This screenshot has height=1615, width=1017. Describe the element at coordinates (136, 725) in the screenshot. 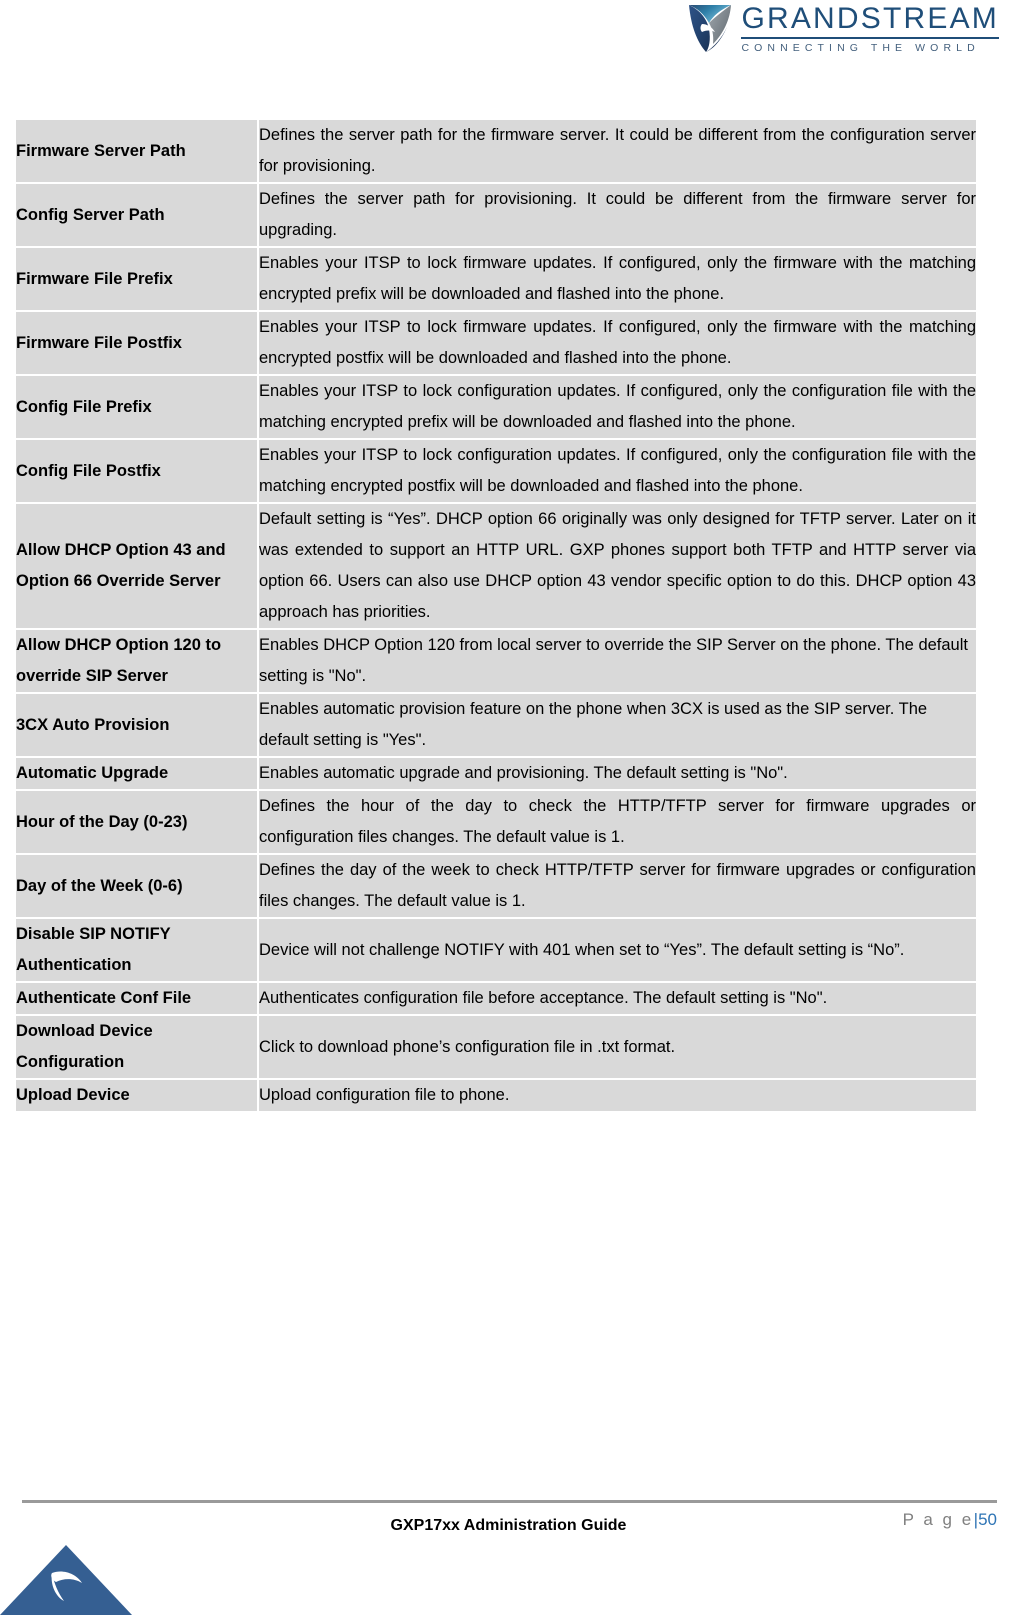

I see `setting-name: 3CX Auto Provision` at that location.